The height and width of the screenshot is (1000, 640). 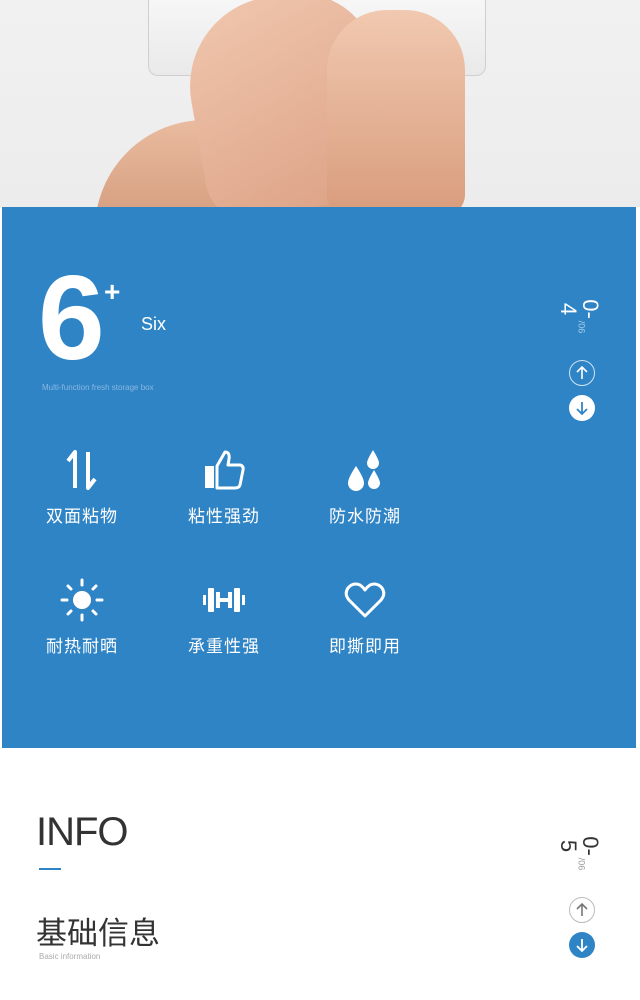 What do you see at coordinates (224, 600) in the screenshot?
I see `dumbbell-icon` at bounding box center [224, 600].